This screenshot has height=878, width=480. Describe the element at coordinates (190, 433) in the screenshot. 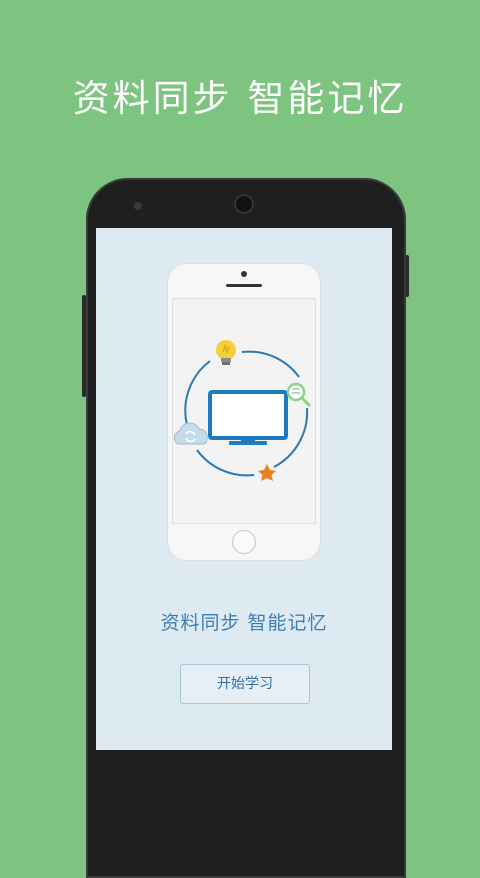

I see `cloud-sync-icon` at that location.